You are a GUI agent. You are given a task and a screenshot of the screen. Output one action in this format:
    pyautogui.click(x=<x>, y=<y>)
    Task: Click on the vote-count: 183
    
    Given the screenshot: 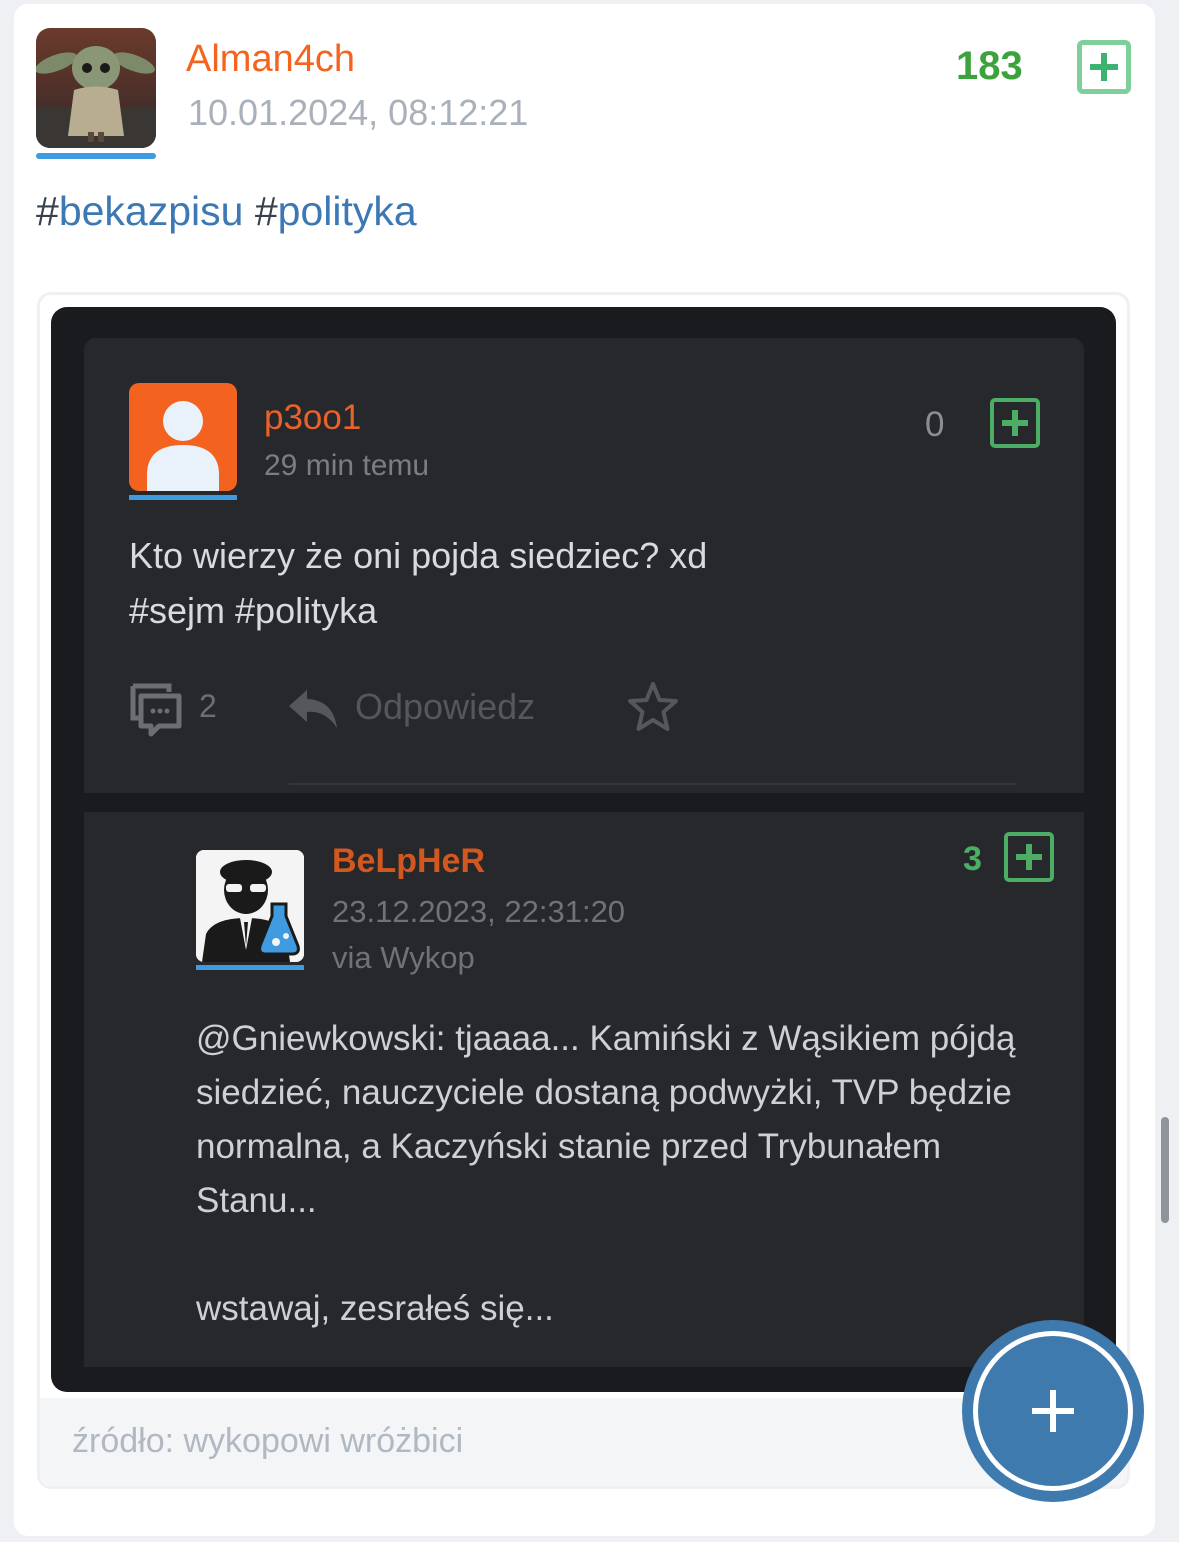 What is the action you would take?
    pyautogui.click(x=989, y=66)
    